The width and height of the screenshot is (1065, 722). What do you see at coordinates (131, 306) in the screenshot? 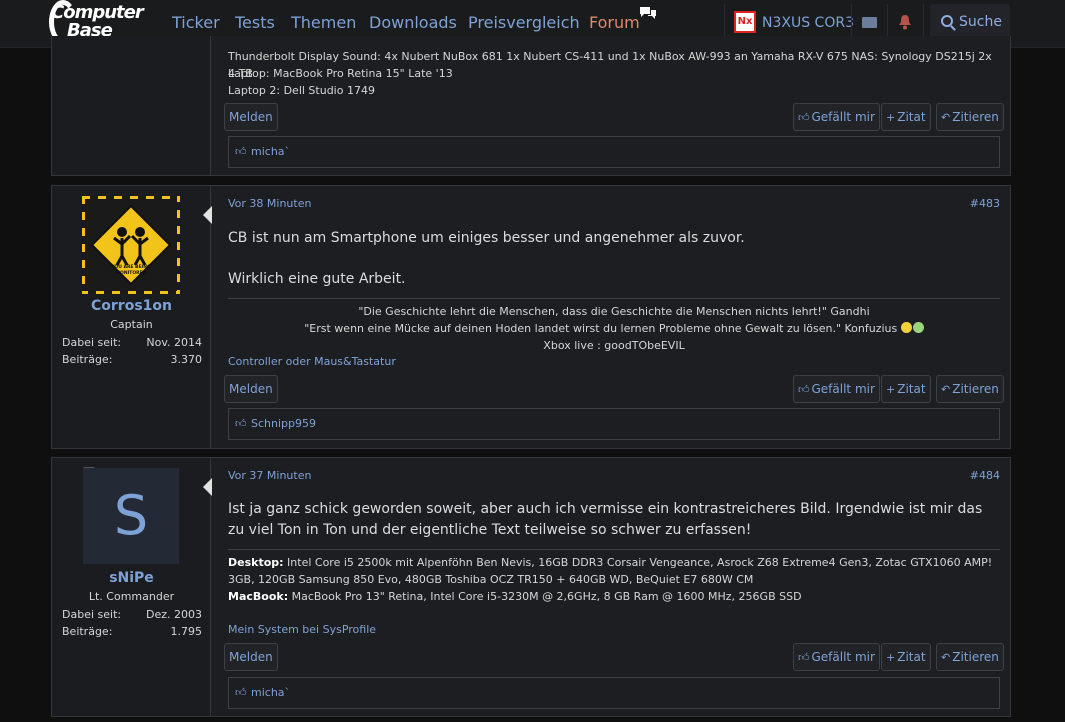
I see `author-name: Corros1on` at bounding box center [131, 306].